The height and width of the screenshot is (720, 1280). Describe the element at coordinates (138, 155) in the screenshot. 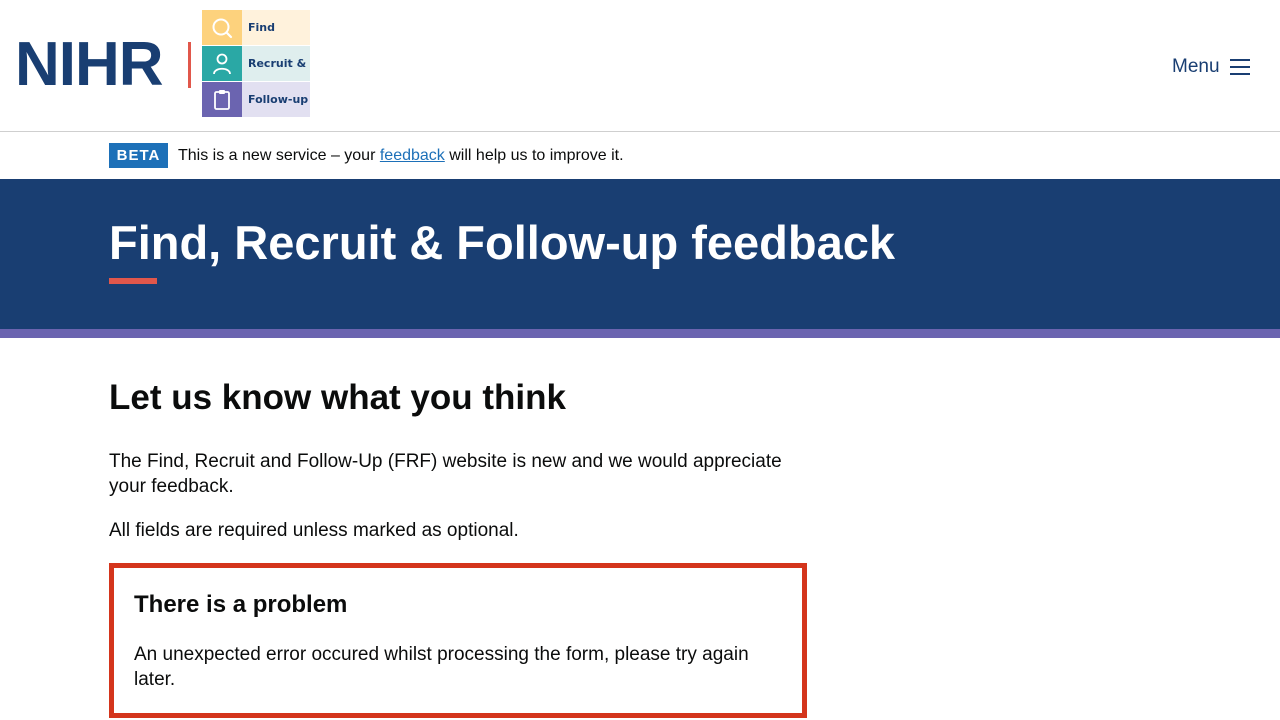

I see `beta-tag: BETA` at that location.